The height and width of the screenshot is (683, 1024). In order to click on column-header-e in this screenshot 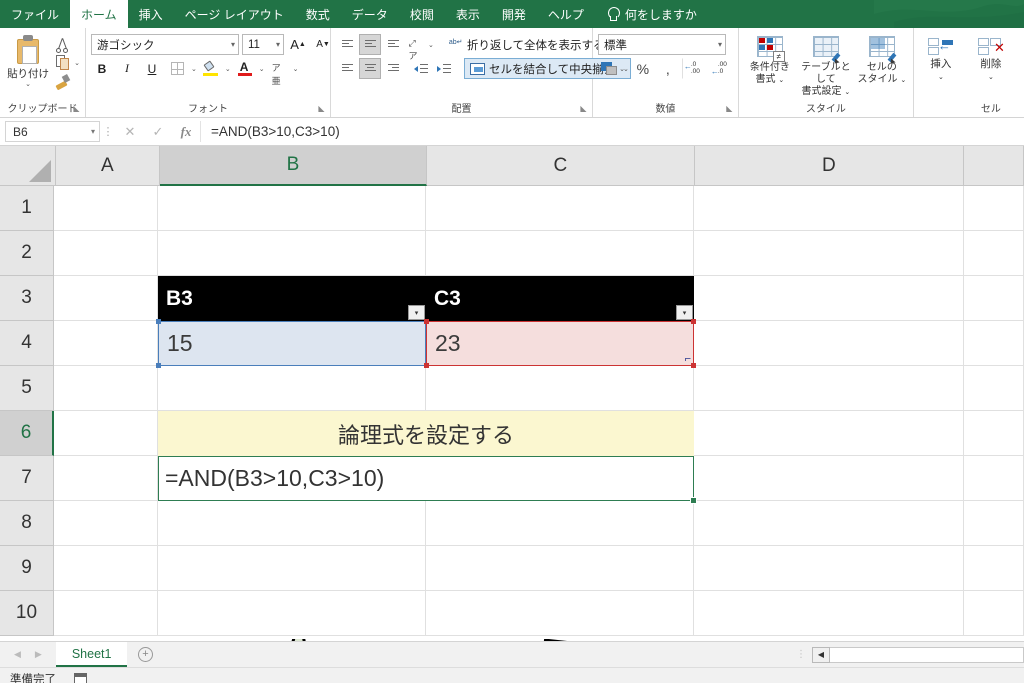, I will do `click(994, 166)`.